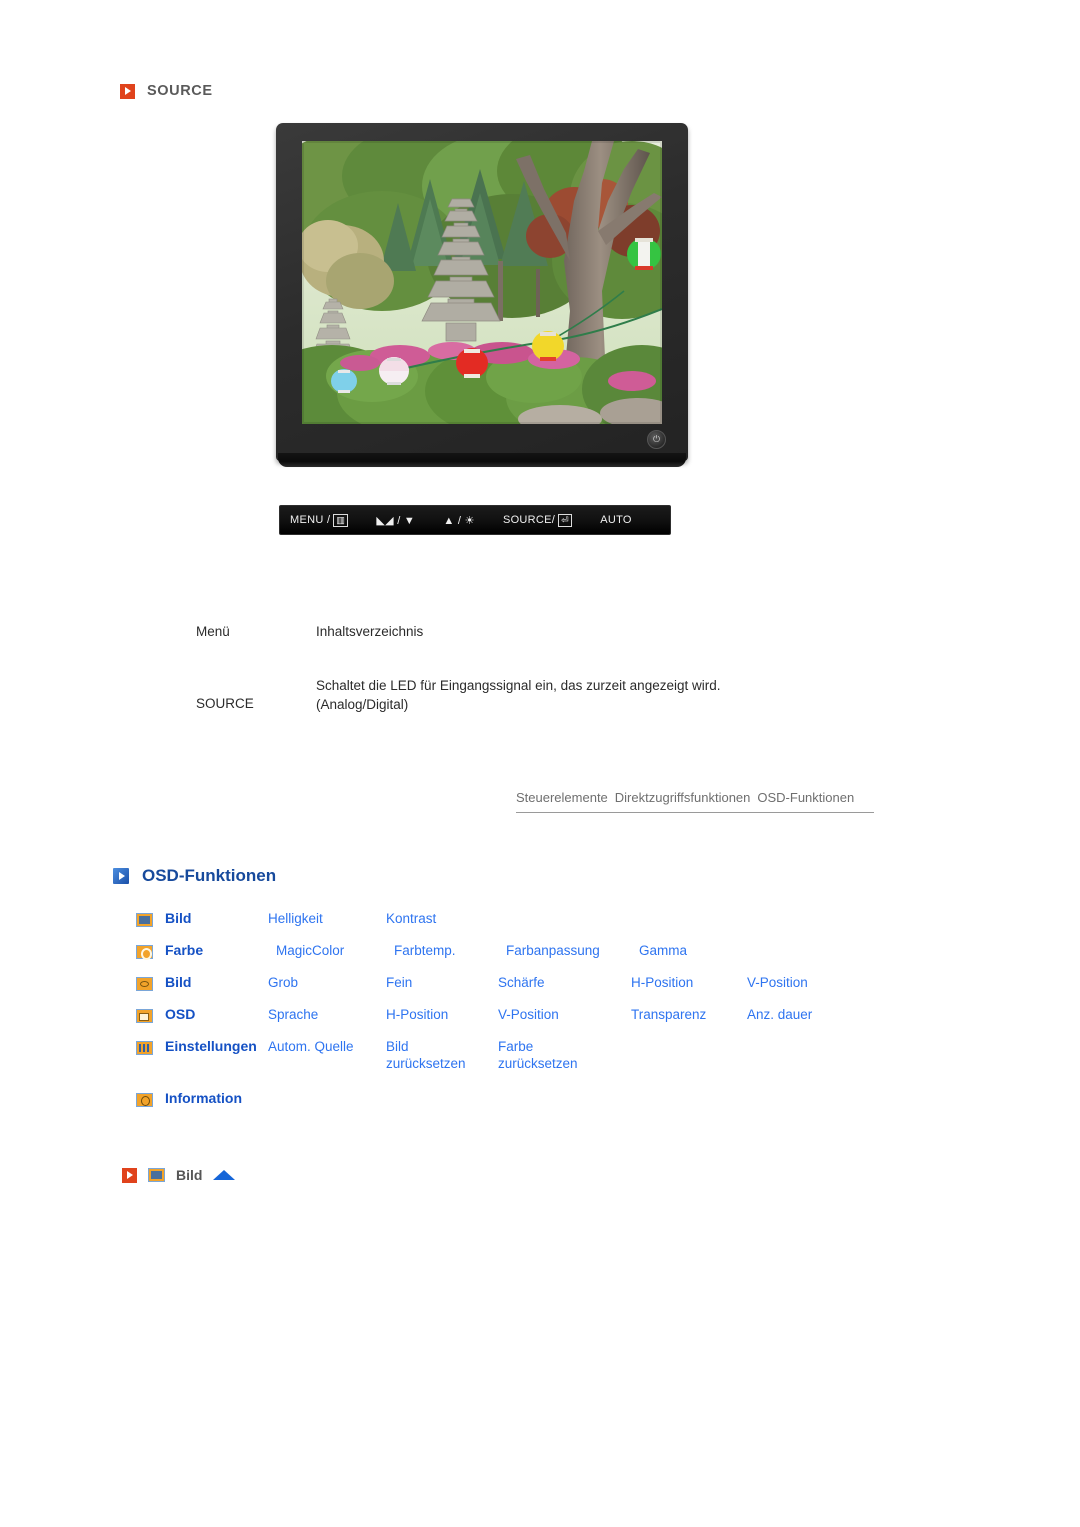 Image resolution: width=1080 pixels, height=1527 pixels. Describe the element at coordinates (224, 1175) in the screenshot. I see `up-triangle-icon` at that location.